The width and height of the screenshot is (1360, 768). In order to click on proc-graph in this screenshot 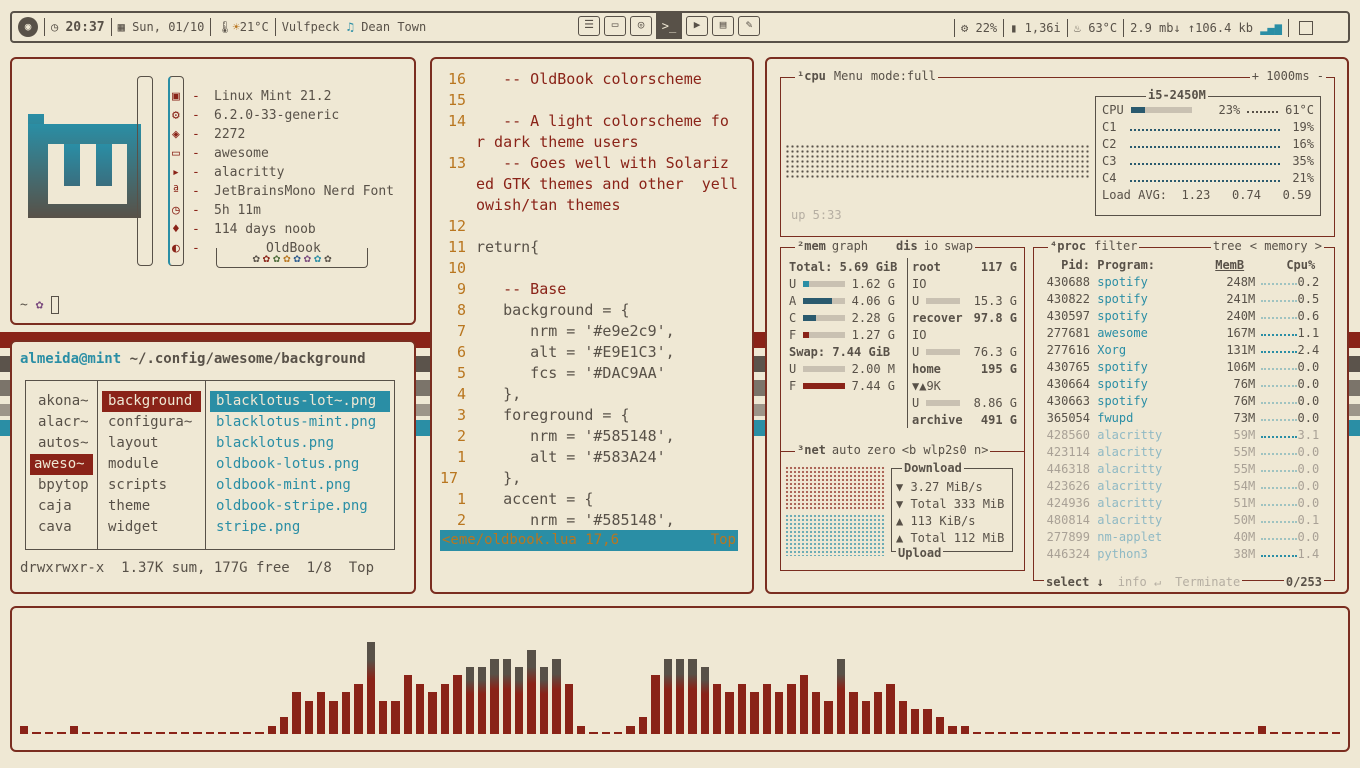, I will do `click(1279, 332)`.